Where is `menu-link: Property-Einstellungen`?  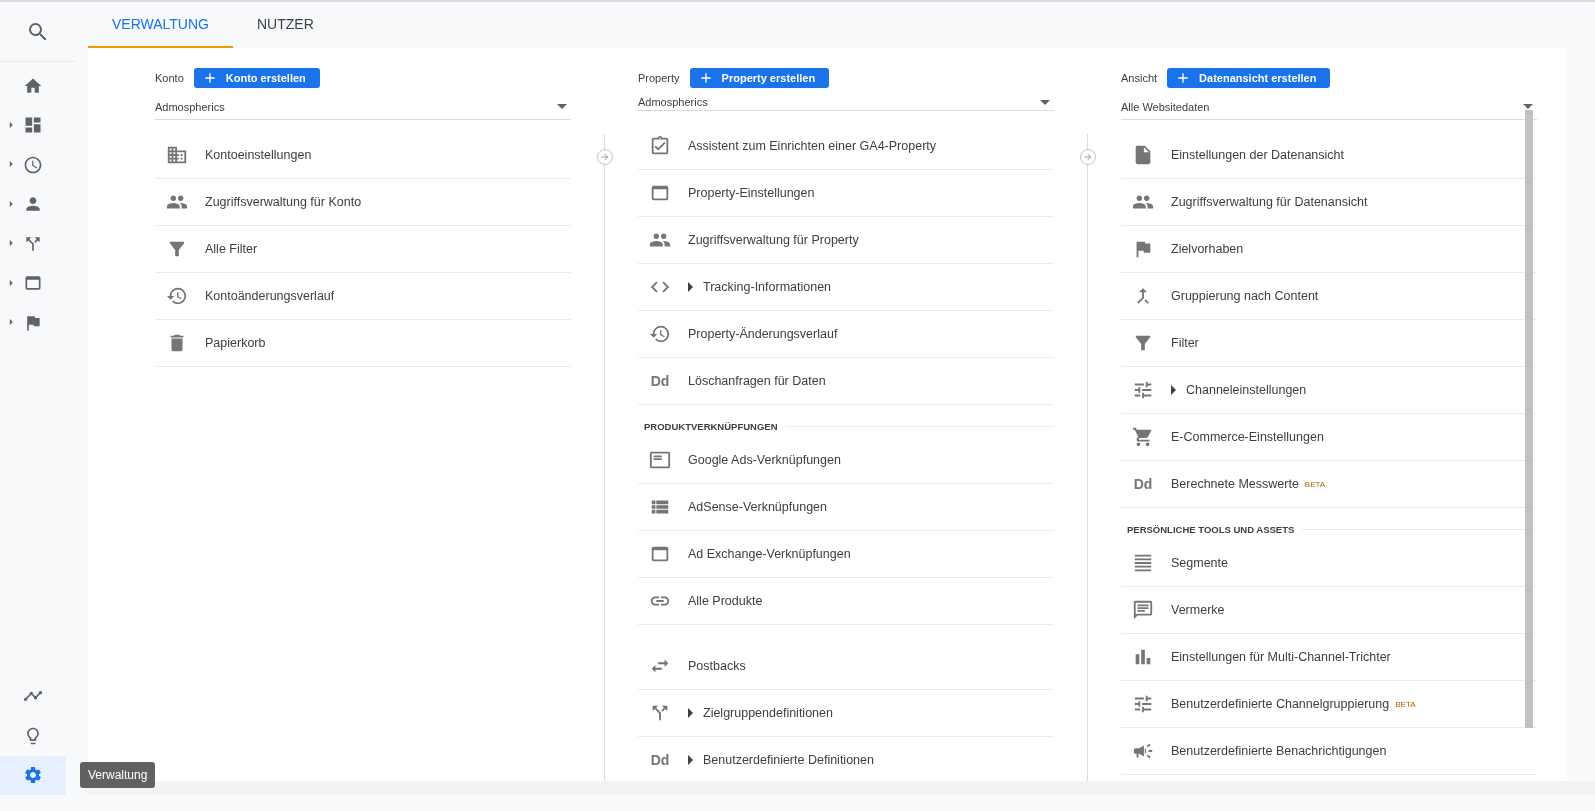 menu-link: Property-Einstellungen is located at coordinates (846, 193).